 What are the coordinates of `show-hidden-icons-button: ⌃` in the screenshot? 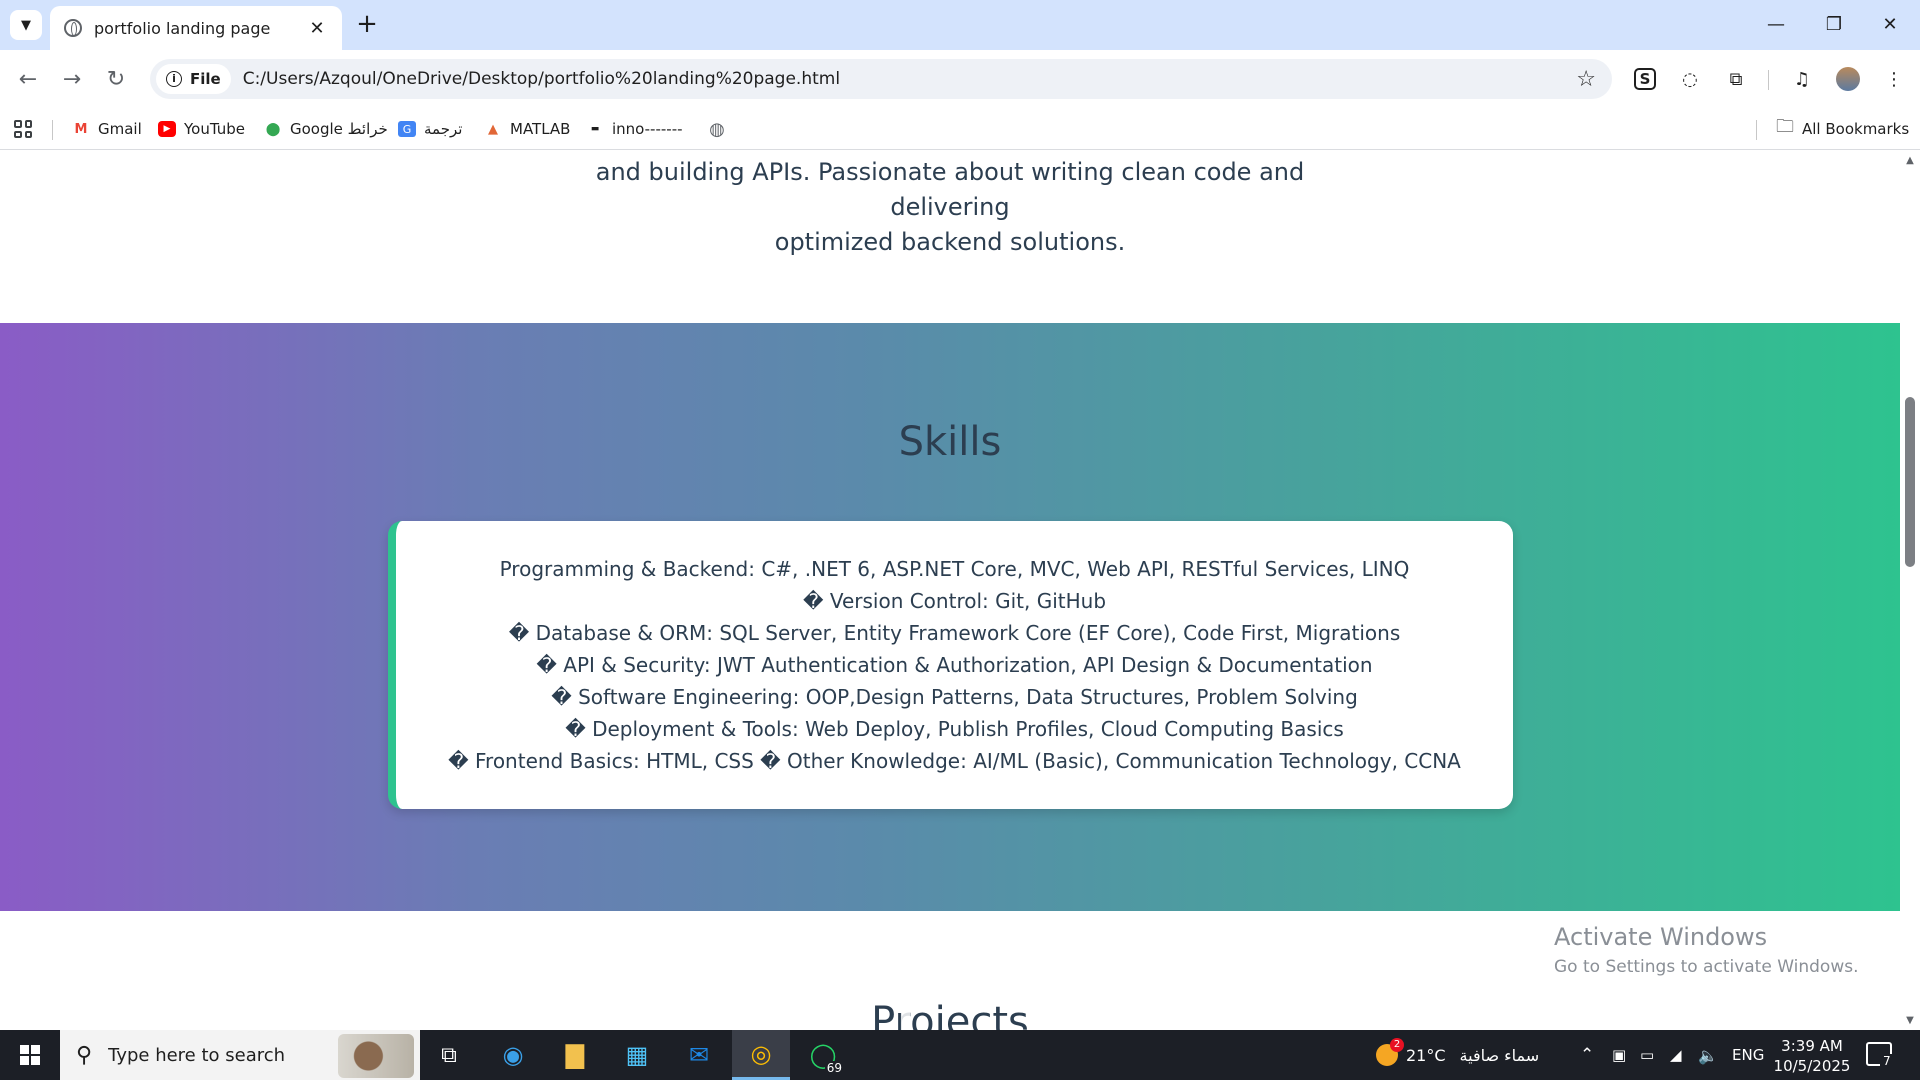 It's located at (1587, 1055).